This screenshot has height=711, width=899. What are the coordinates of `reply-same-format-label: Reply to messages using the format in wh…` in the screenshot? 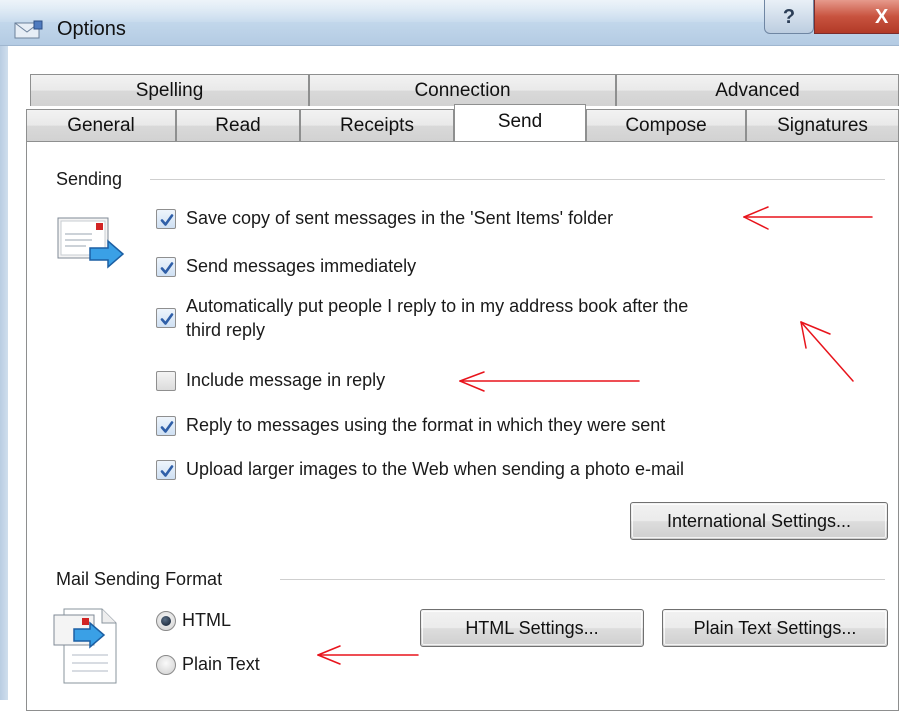 It's located at (426, 425).